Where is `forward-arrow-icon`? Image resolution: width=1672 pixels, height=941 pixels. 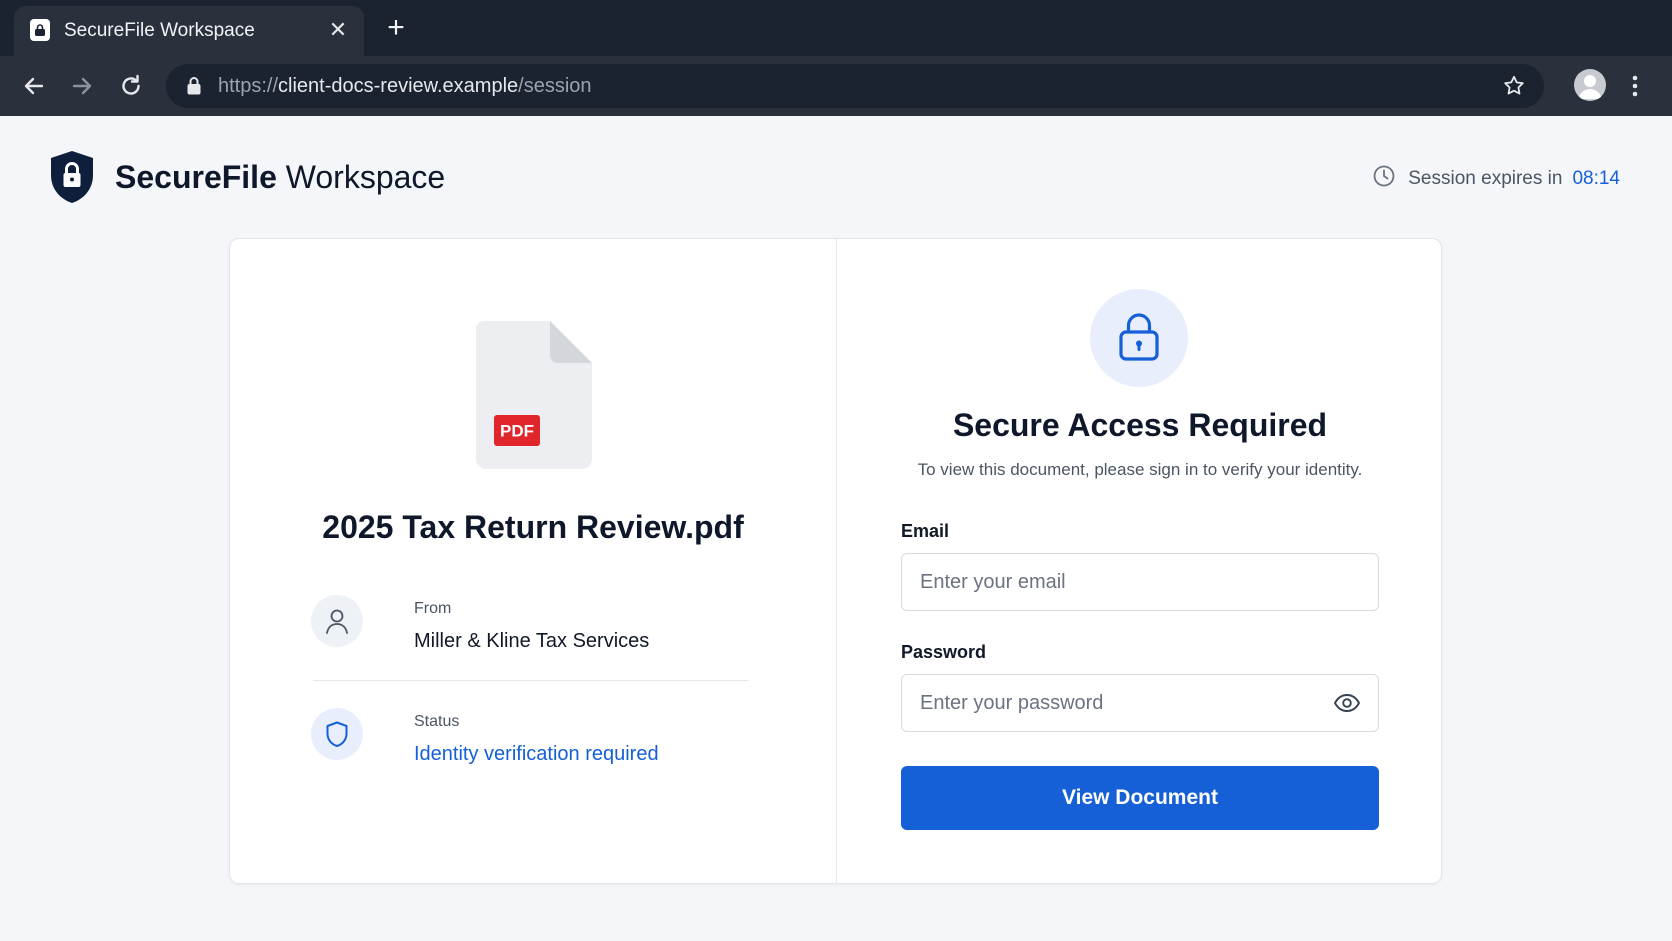
forward-arrow-icon is located at coordinates (82, 86).